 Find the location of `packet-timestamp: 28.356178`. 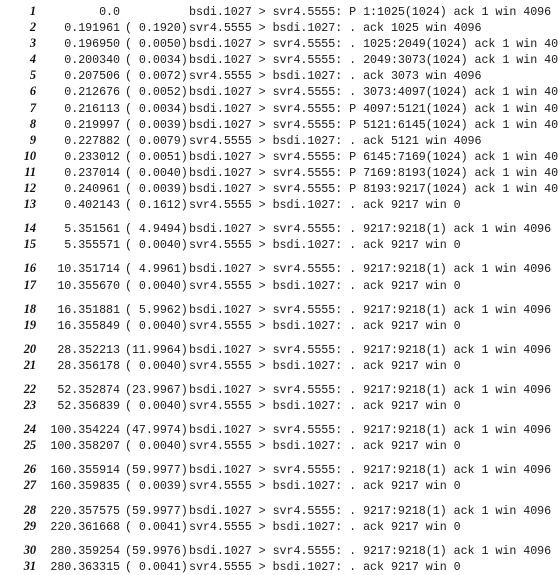

packet-timestamp: 28.356178 is located at coordinates (88, 365).